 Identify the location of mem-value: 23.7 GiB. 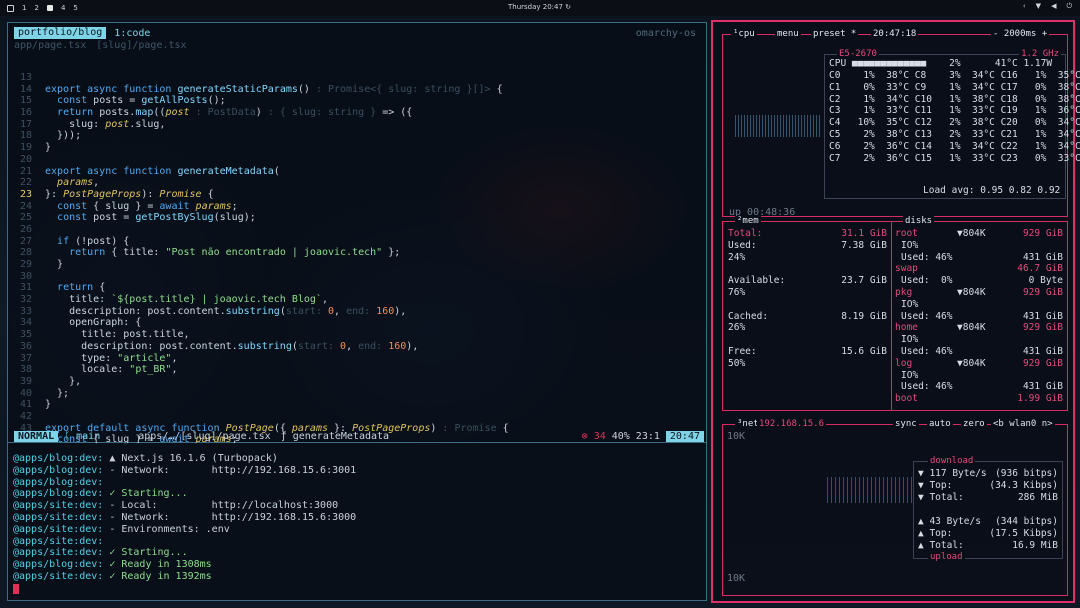
(864, 281).